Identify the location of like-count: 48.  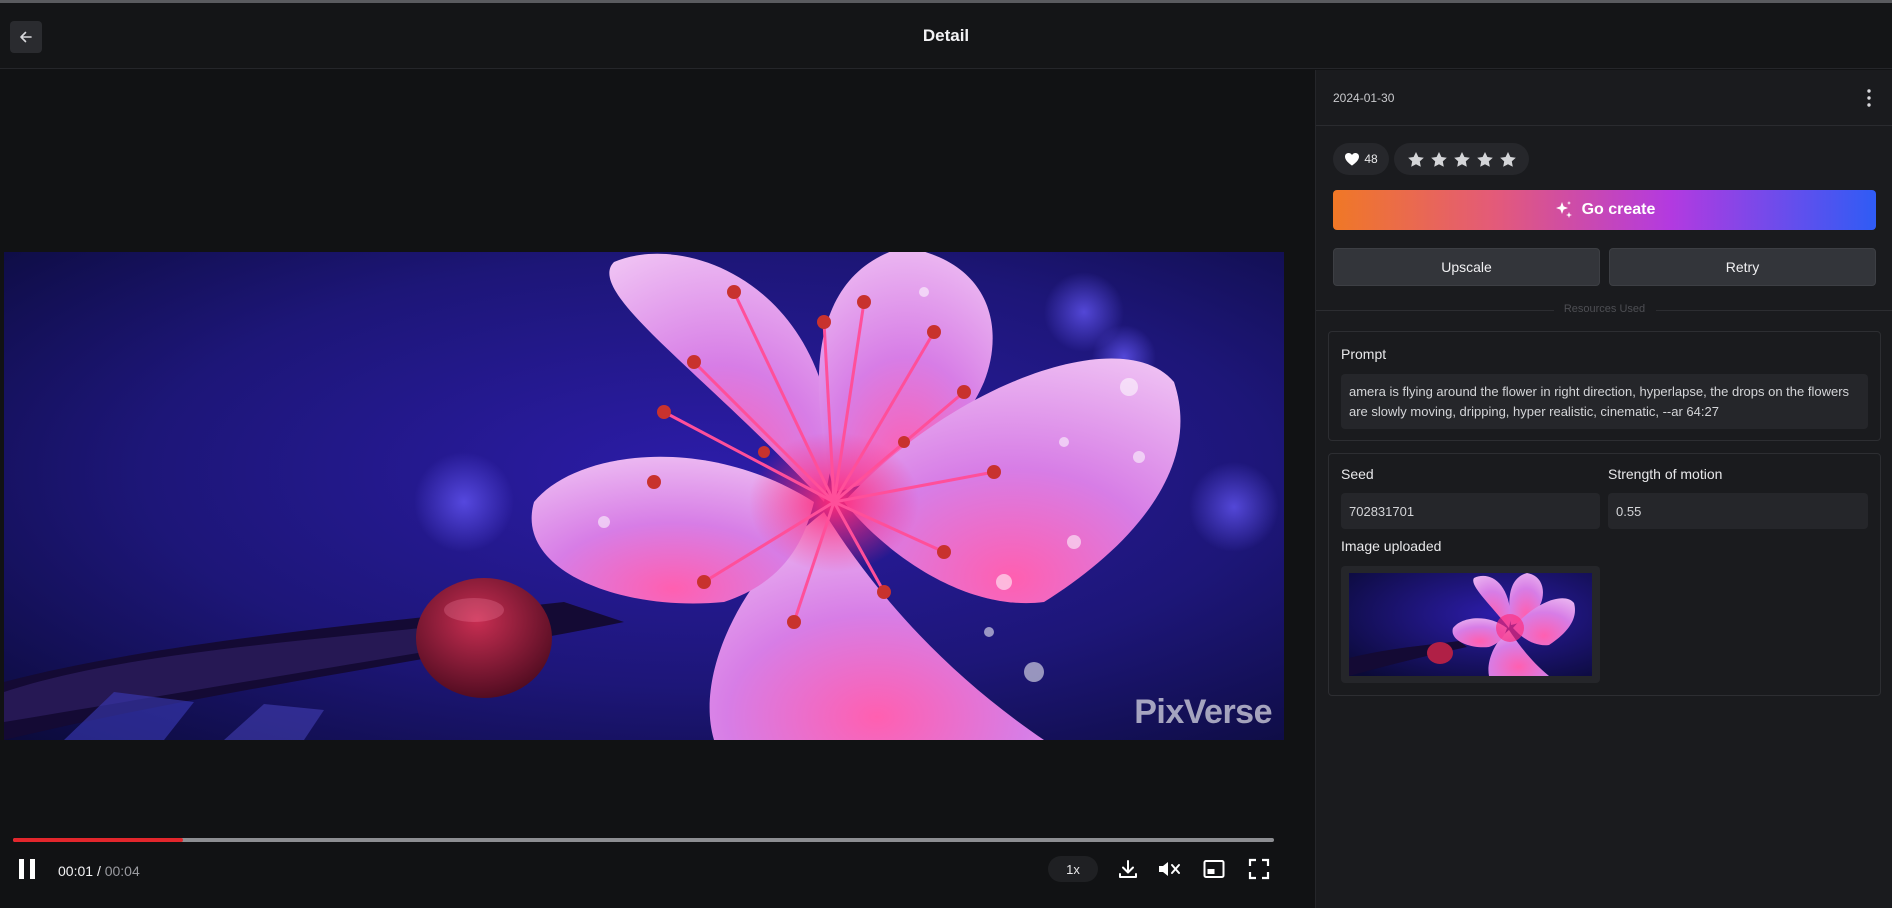
(1371, 159).